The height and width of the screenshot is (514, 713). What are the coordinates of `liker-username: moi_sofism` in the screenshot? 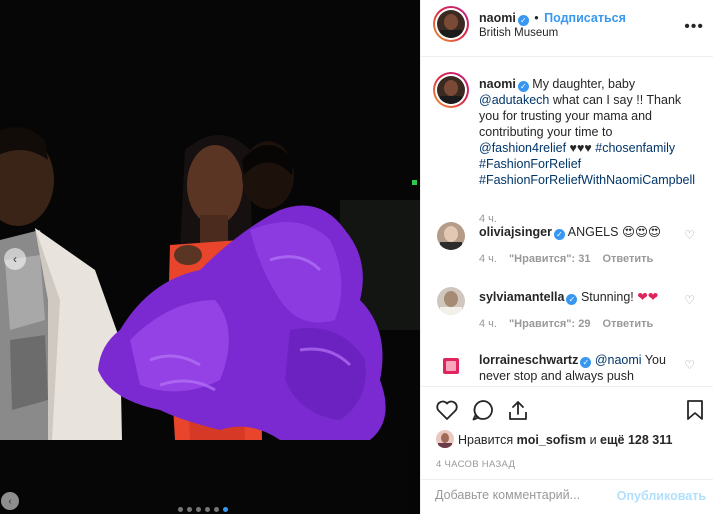 It's located at (551, 440).